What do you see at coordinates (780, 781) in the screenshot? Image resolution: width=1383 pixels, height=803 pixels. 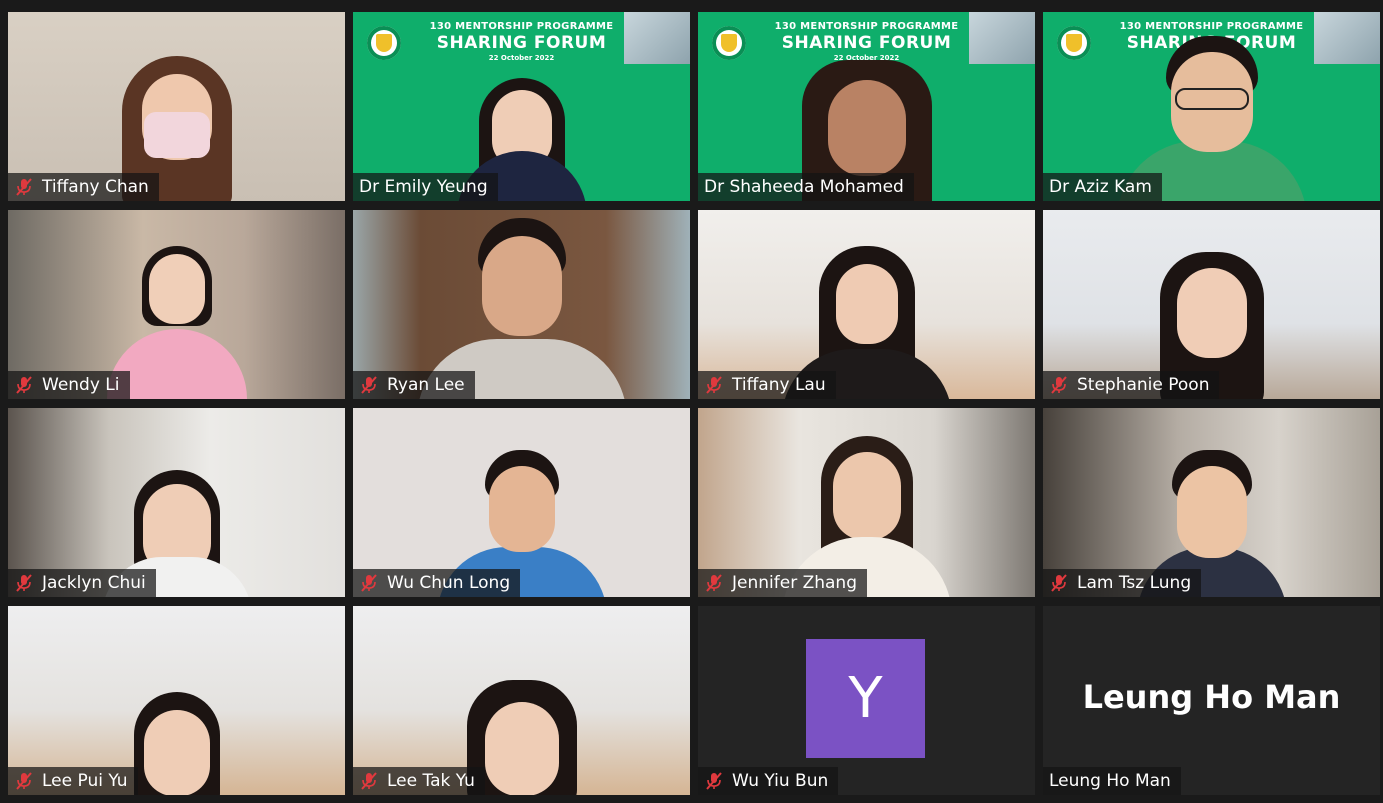 I see `participant-name: Wu Yiu Bun` at bounding box center [780, 781].